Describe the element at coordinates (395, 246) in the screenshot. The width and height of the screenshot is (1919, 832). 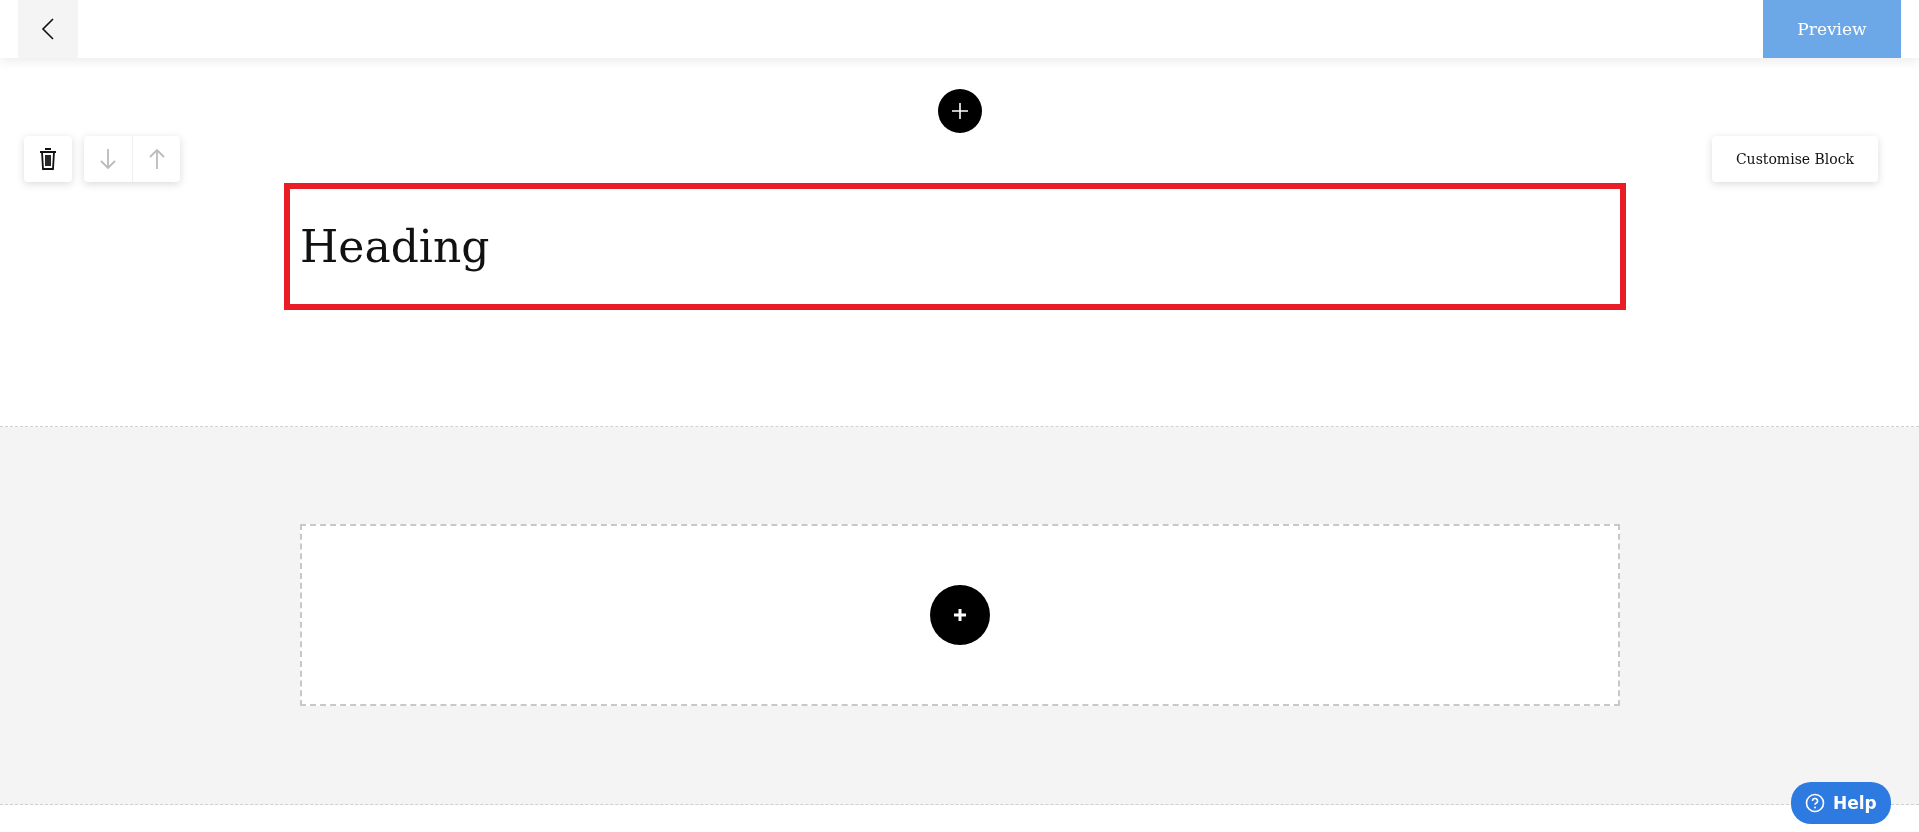
I see `heading-text: Heading` at that location.